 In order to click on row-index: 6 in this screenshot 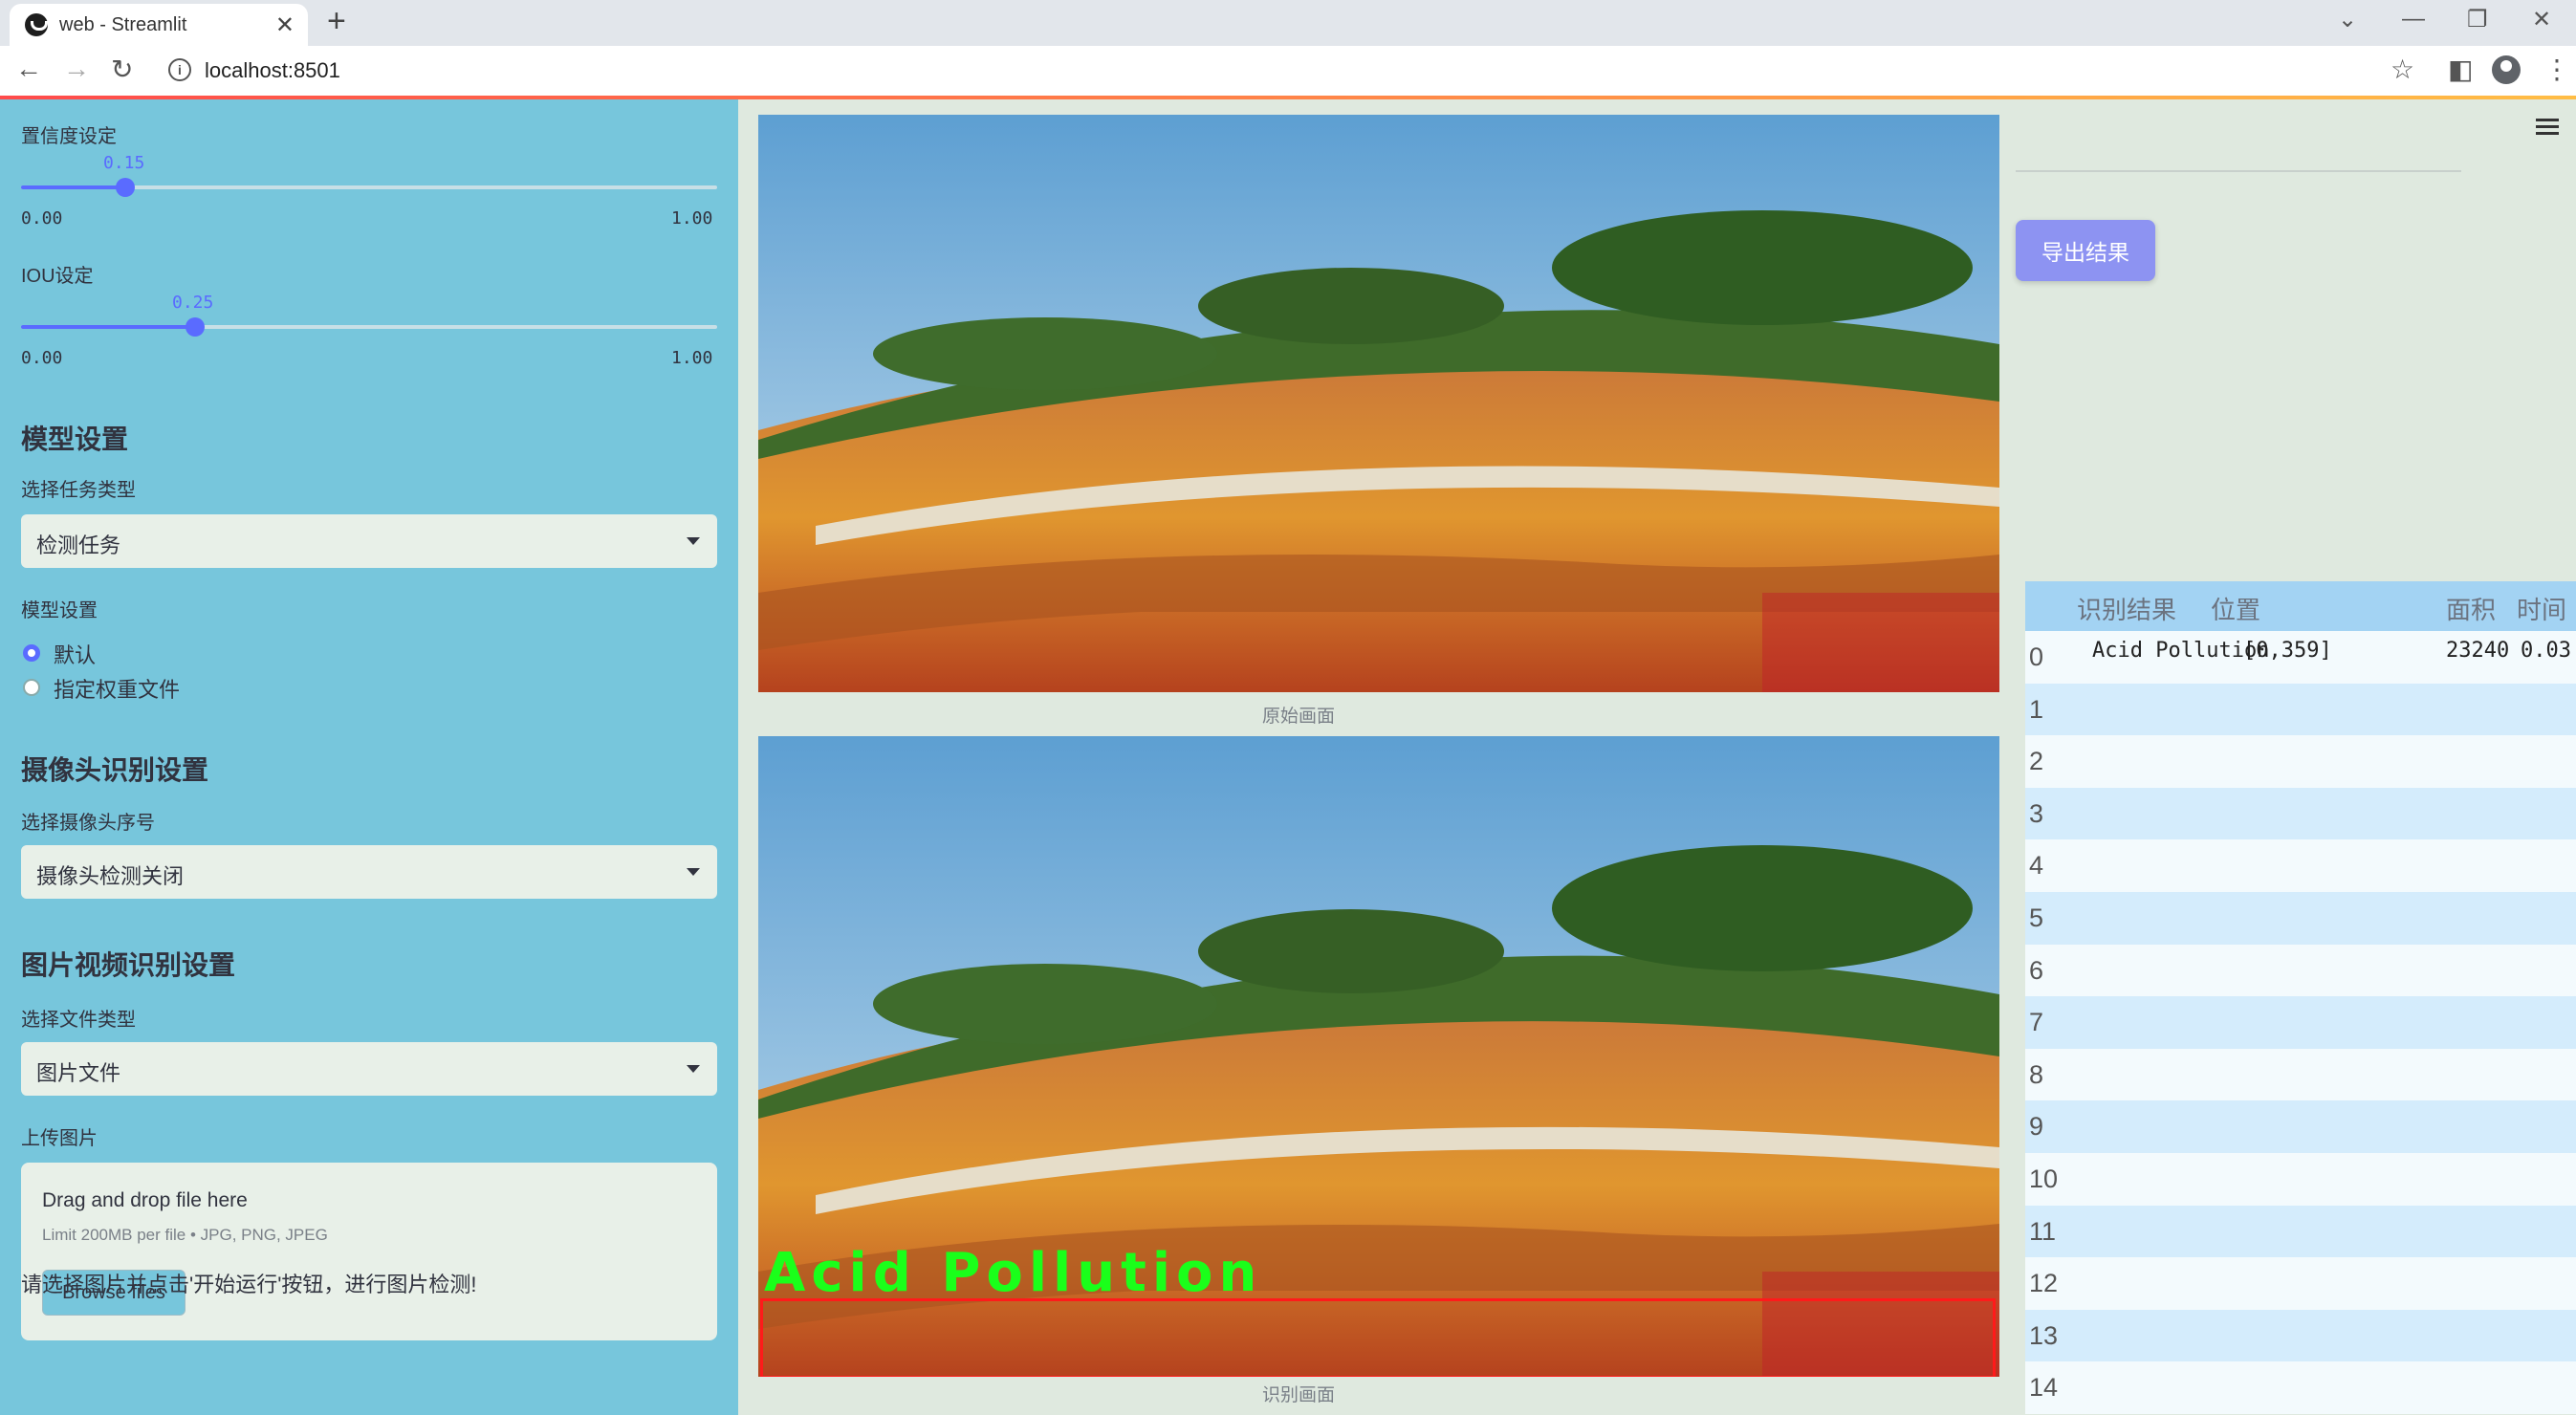, I will do `click(2036, 970)`.